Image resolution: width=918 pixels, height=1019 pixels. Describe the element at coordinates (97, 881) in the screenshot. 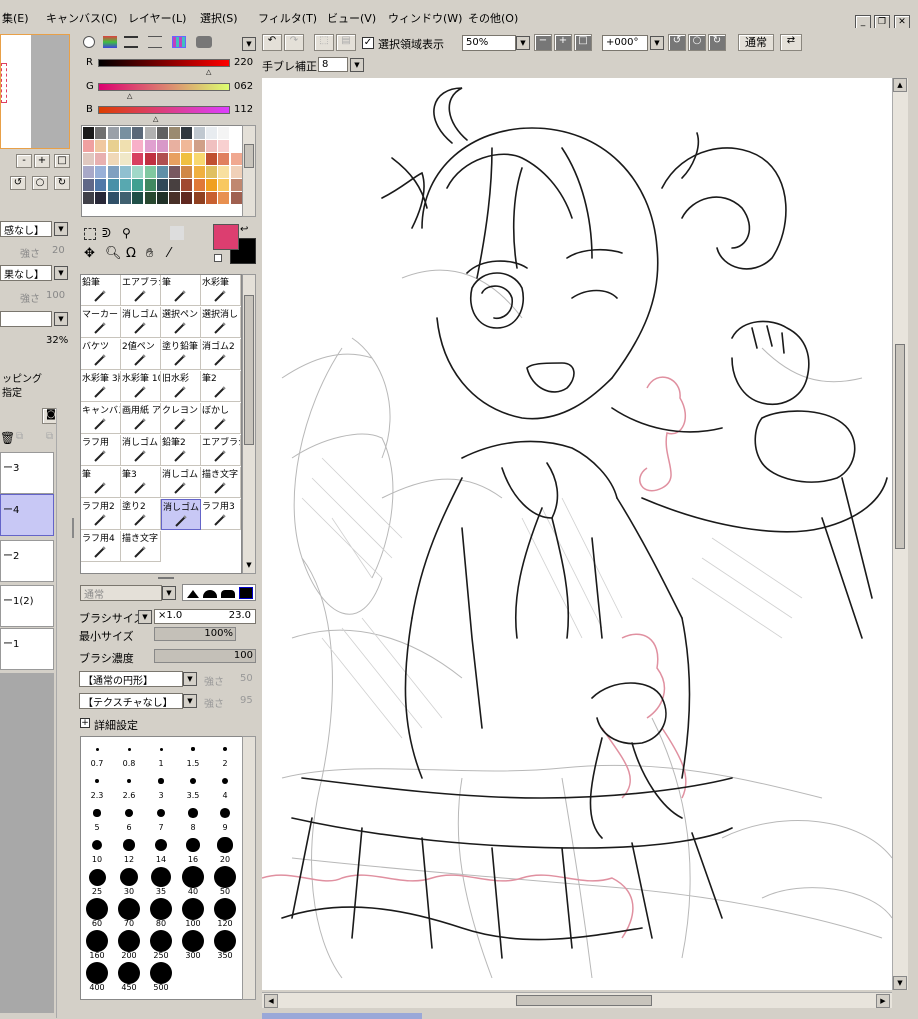

I see `brush-size-preset: 25` at that location.